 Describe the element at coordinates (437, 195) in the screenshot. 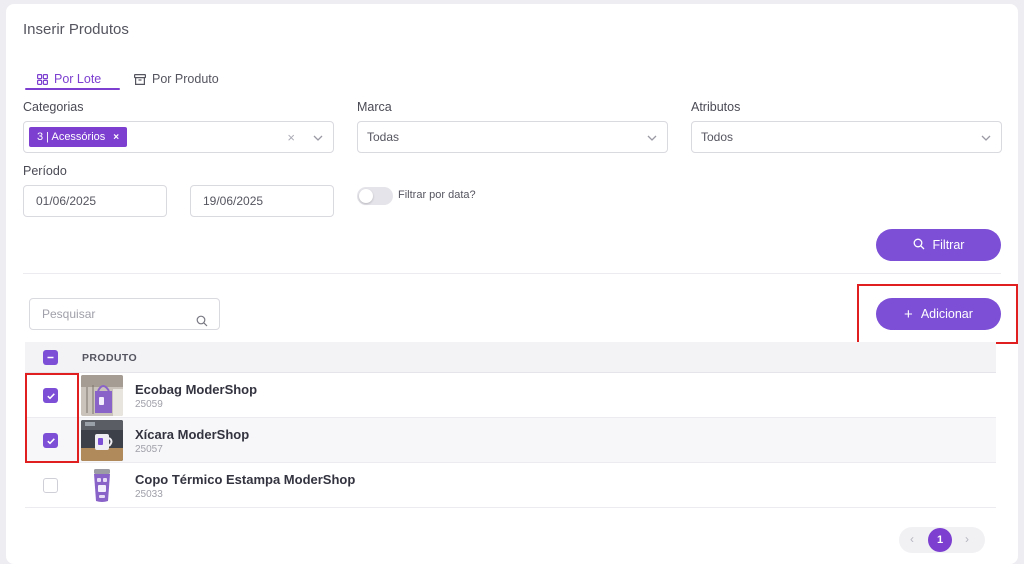

I see `date-filter-label: Filtrar por data?` at that location.